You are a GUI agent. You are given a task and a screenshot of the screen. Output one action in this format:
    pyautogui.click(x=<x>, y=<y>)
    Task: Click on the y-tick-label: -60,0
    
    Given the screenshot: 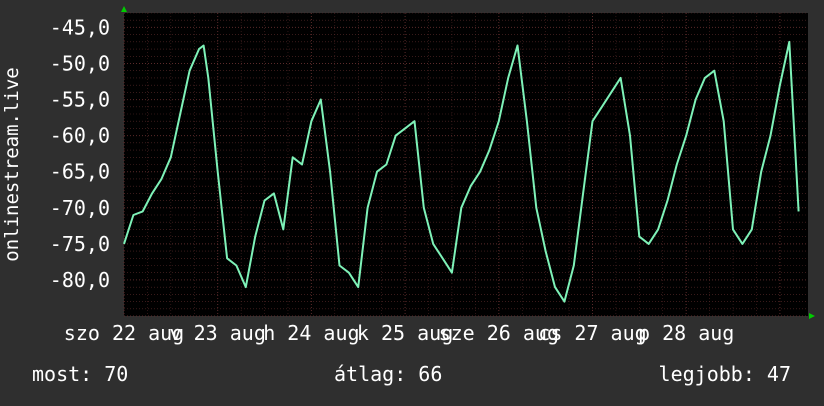 What is the action you would take?
    pyautogui.click(x=80, y=136)
    